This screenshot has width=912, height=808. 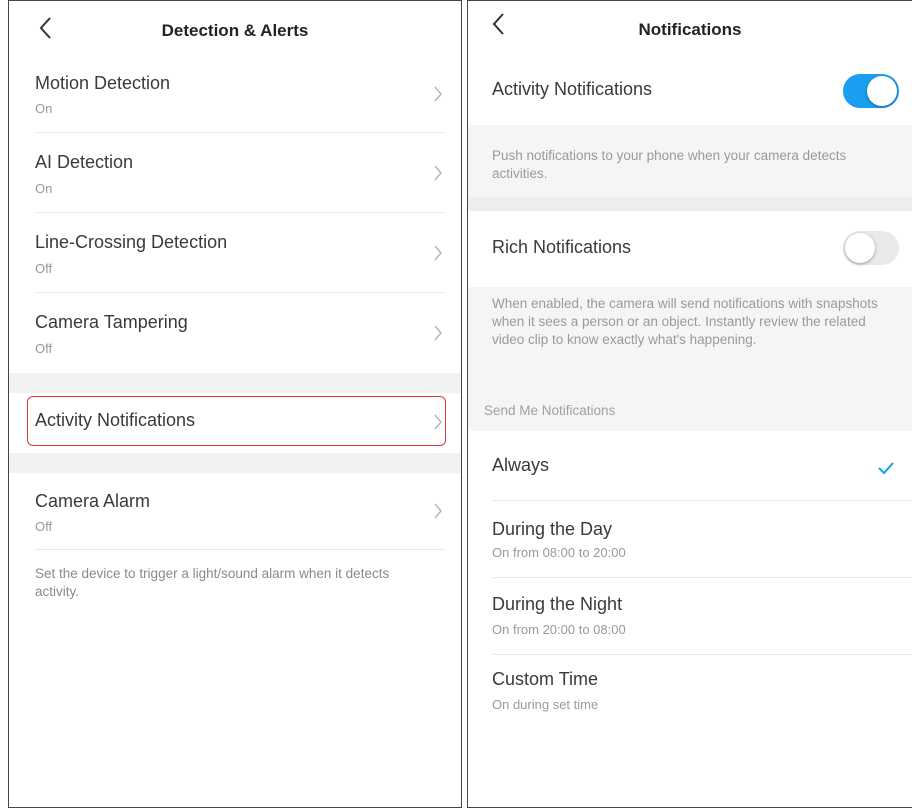 I want to click on option-schedule: On from 08:00 to 20:00, so click(x=559, y=552).